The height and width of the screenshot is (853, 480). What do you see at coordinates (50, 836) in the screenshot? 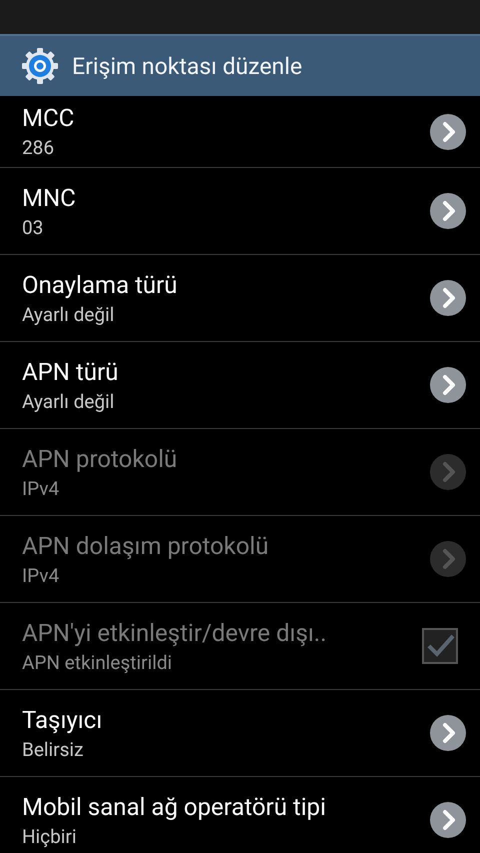
I see `setting-value: Hiçbiri` at bounding box center [50, 836].